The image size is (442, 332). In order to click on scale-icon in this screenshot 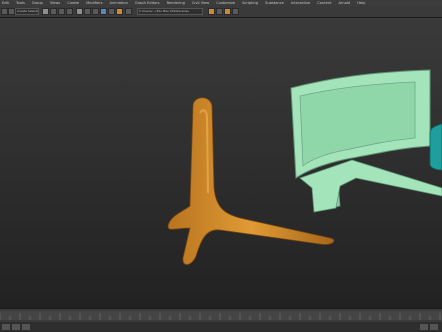, I will do `click(95, 11)`.